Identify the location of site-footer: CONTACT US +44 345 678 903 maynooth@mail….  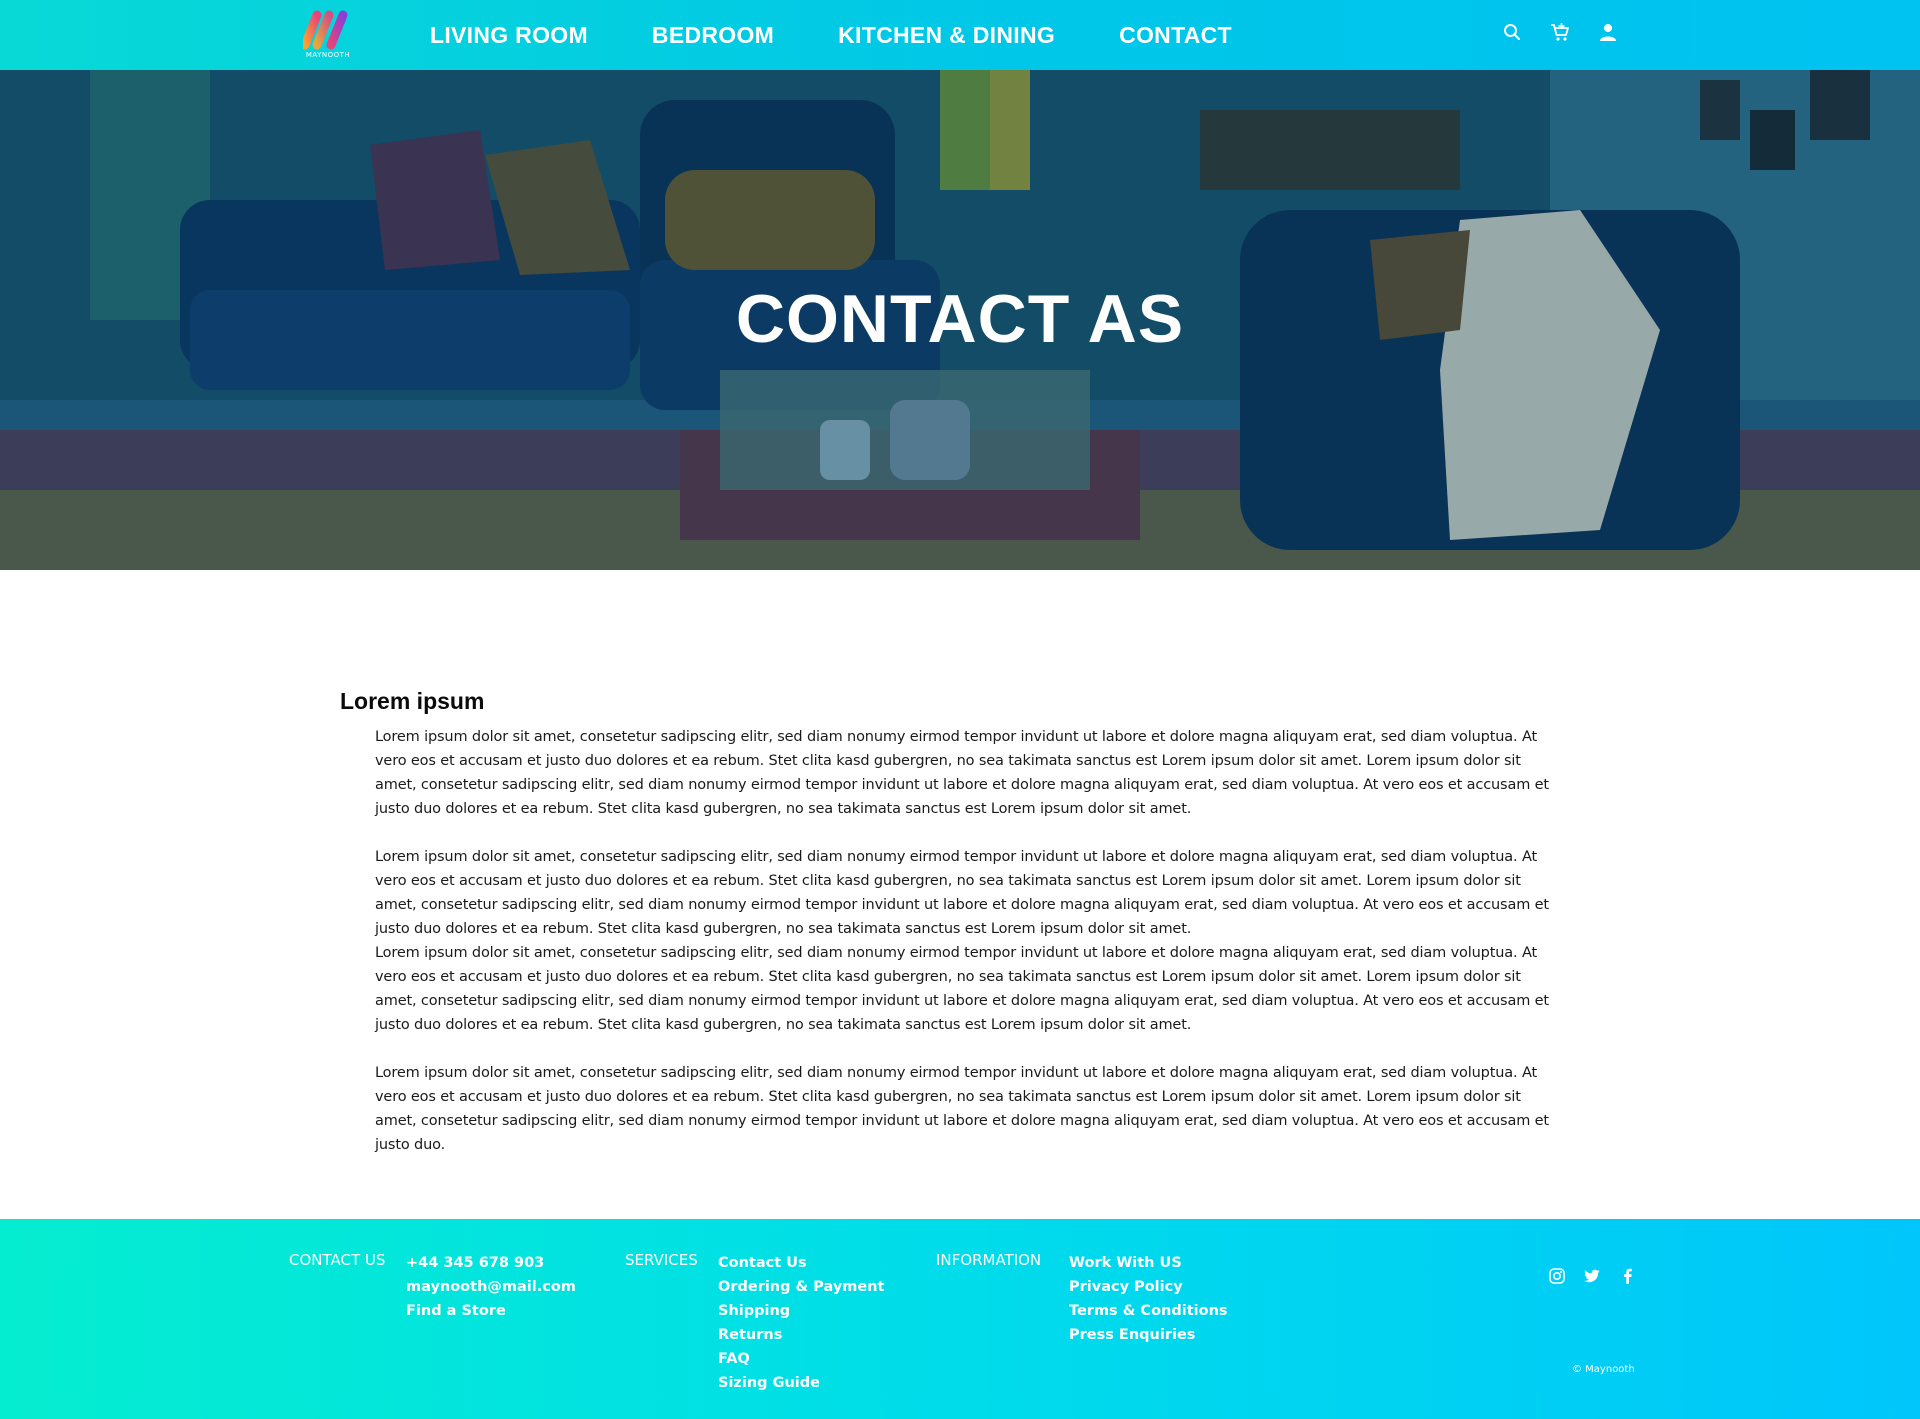
(960, 1319).